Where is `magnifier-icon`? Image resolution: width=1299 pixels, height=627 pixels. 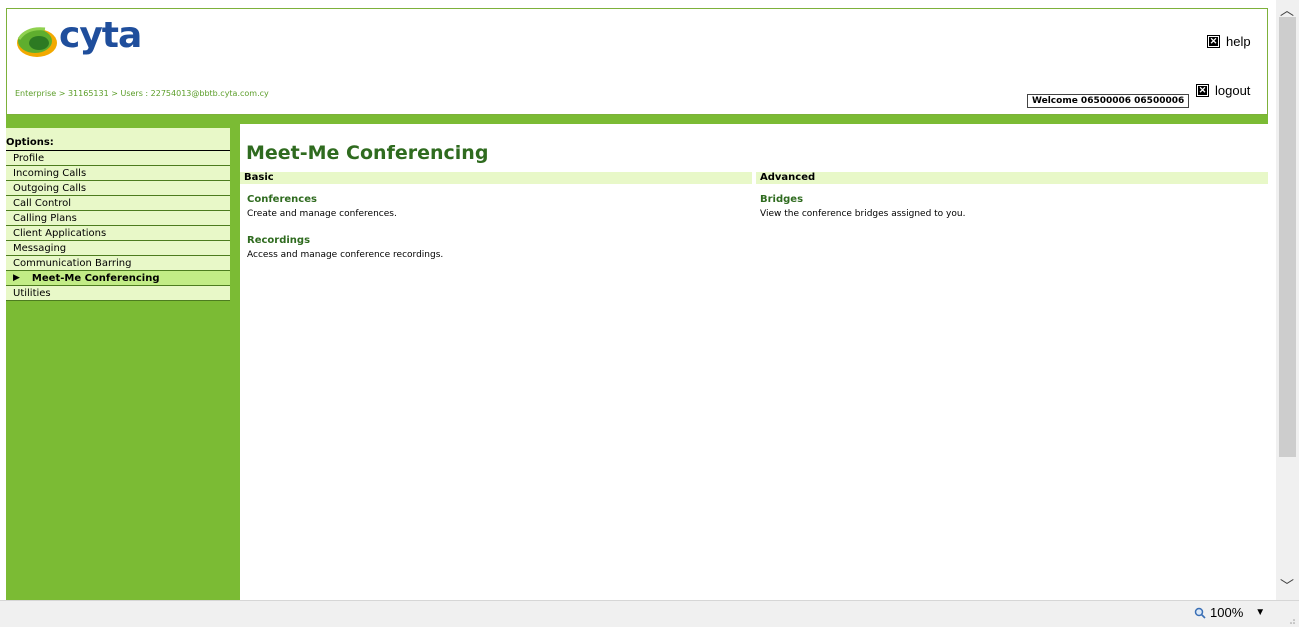
magnifier-icon is located at coordinates (1200, 613).